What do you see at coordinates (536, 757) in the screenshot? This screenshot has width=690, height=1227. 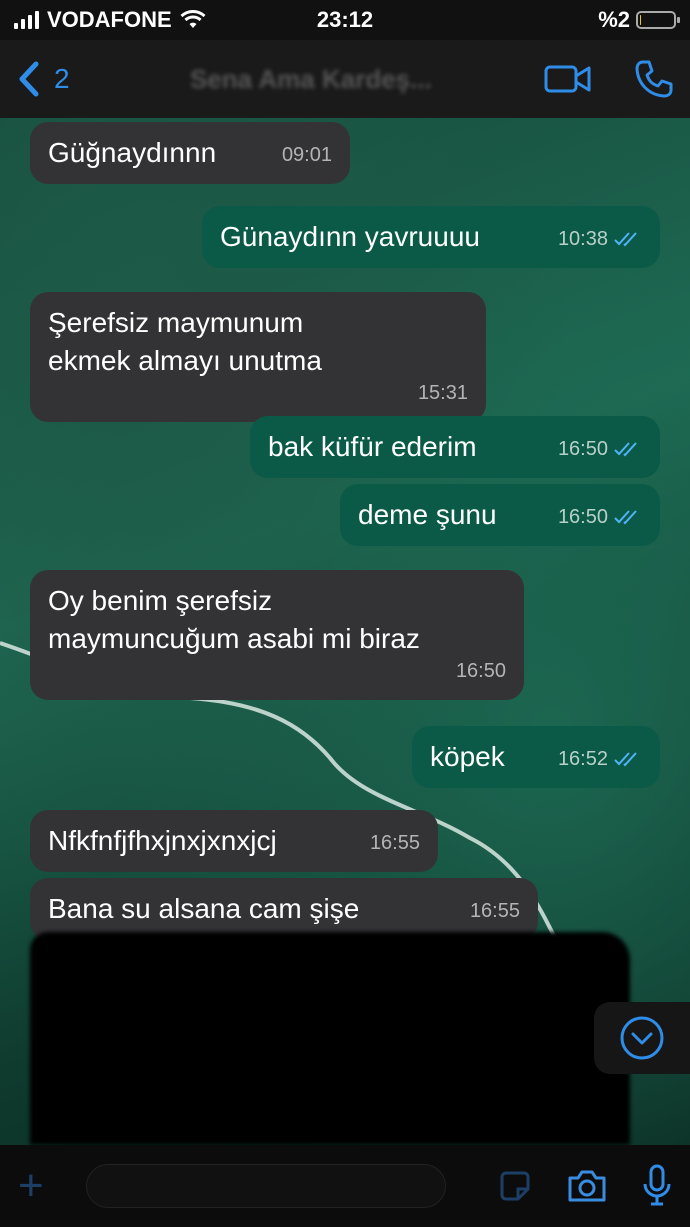 I see `outgoing-message: köpek 16:52` at bounding box center [536, 757].